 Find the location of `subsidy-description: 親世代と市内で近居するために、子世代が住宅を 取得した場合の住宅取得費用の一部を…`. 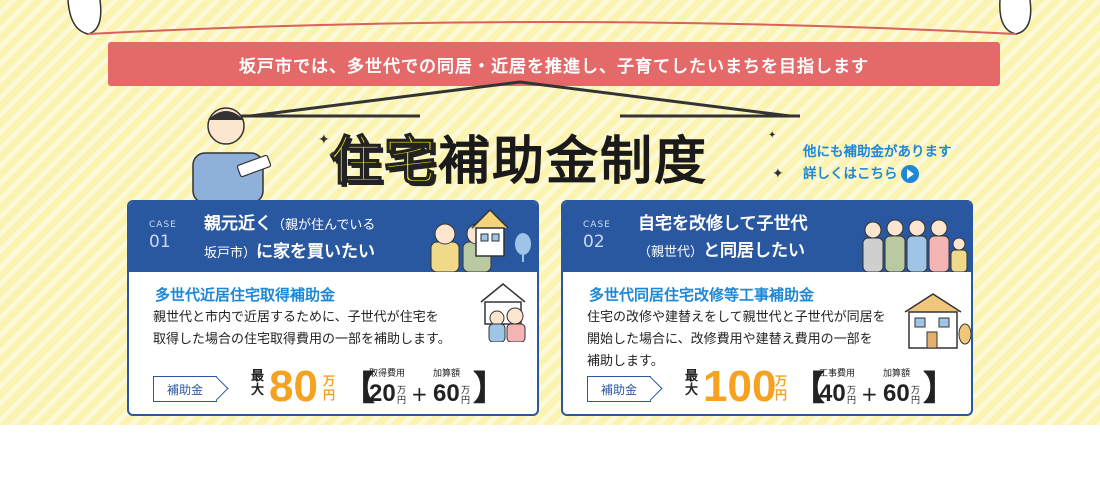

subsidy-description: 親世代と市内で近居するために、子世代が住宅を 取得した場合の住宅取得費用の一部を… is located at coordinates (318, 329).